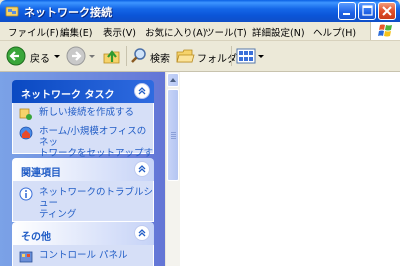  I want to click on windows-flag-icon, so click(385, 30).